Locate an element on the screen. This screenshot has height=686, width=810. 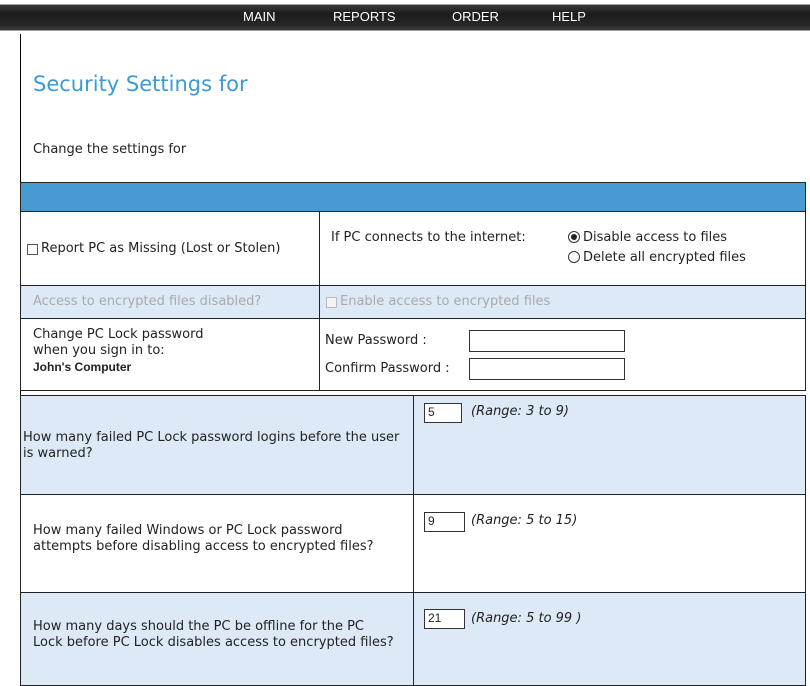
access-disabled-question: Access to encrypted files disabled? is located at coordinates (147, 301).